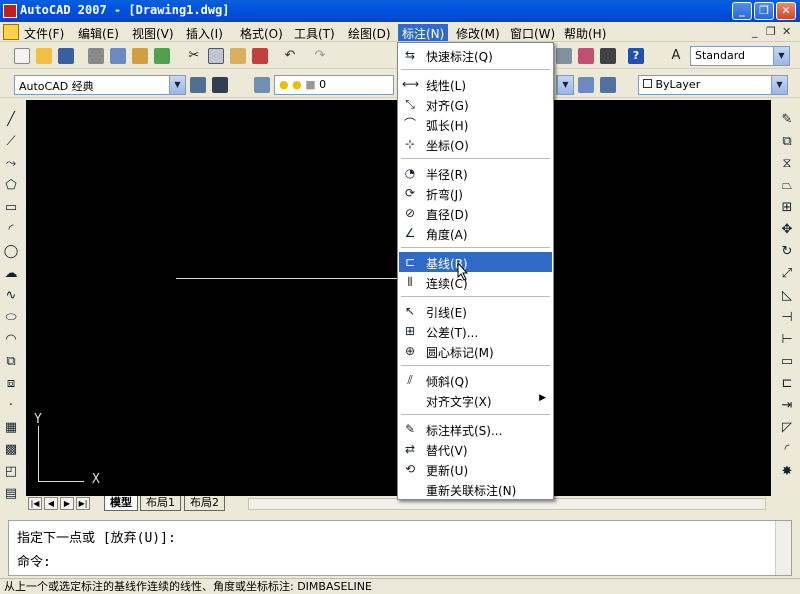 The height and width of the screenshot is (594, 800). I want to click on dimension-menu-item: ⫴ 连续(C), so click(475, 282).